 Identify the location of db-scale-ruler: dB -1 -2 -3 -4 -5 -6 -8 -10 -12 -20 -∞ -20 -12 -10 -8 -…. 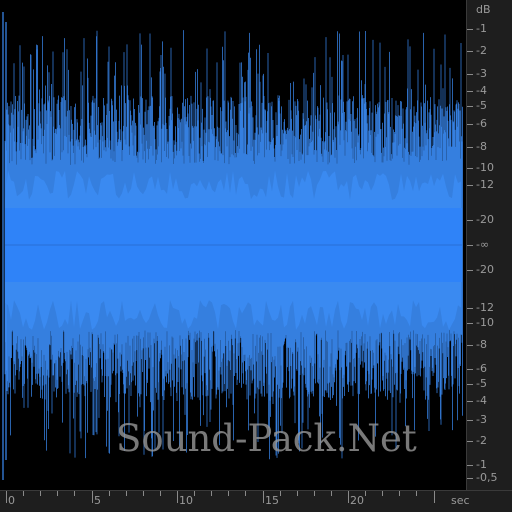
(489, 245).